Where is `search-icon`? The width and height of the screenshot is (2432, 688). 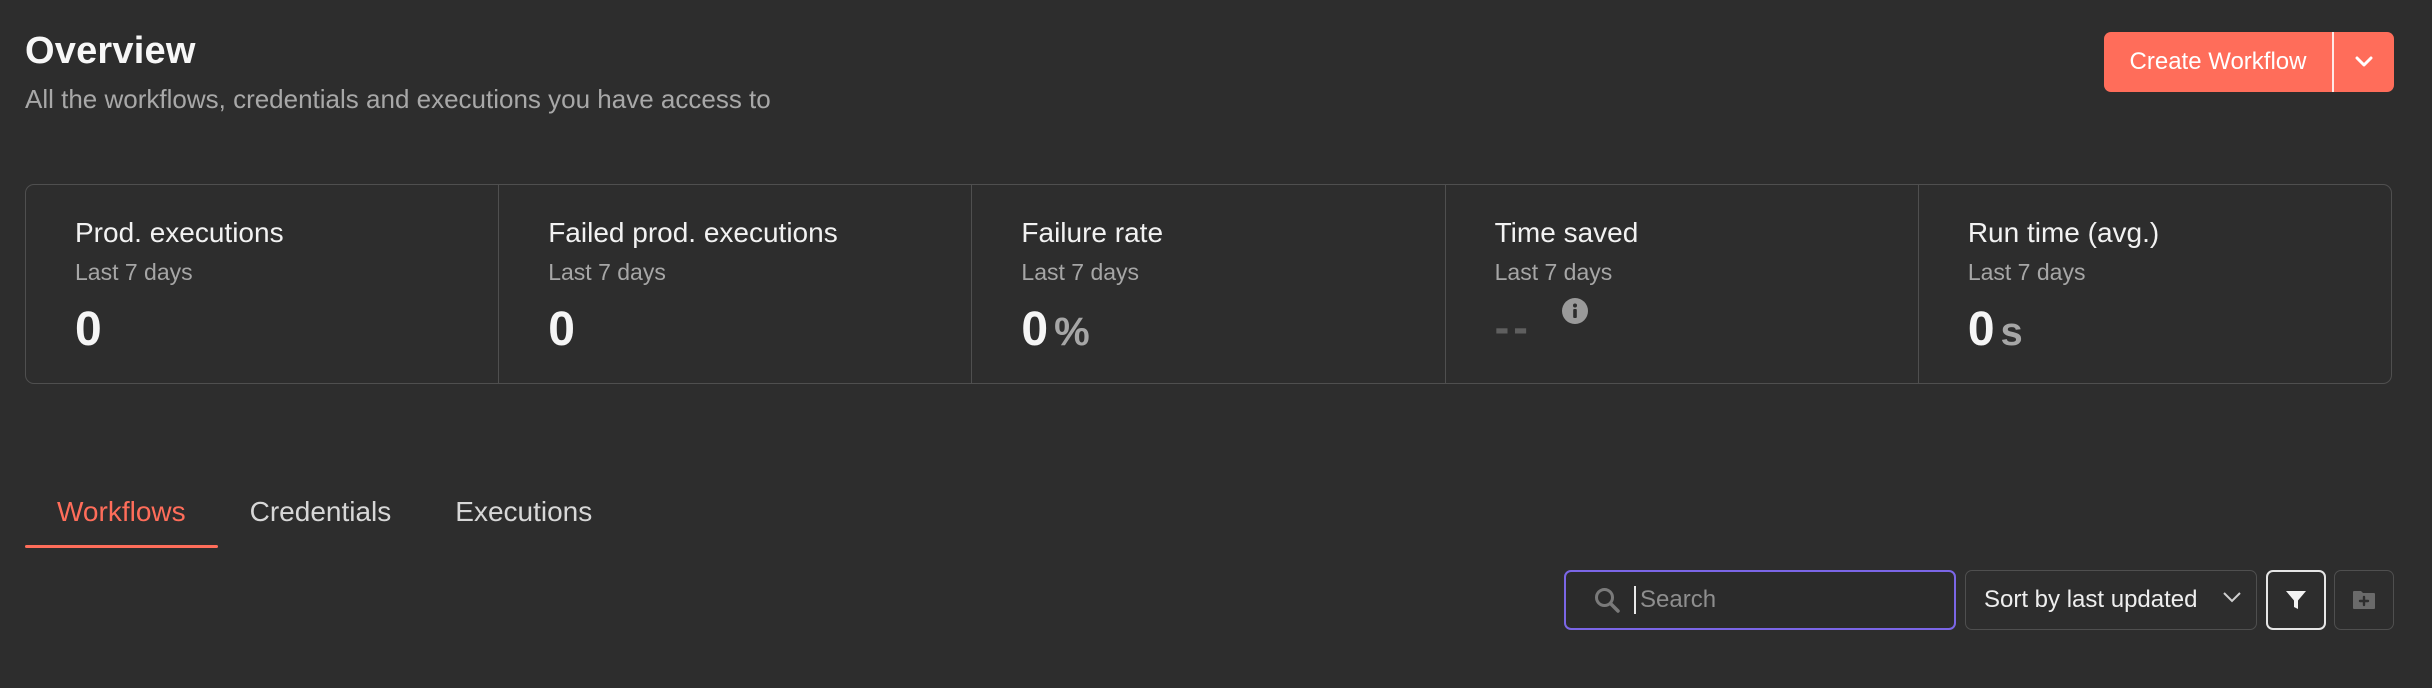 search-icon is located at coordinates (1600, 600).